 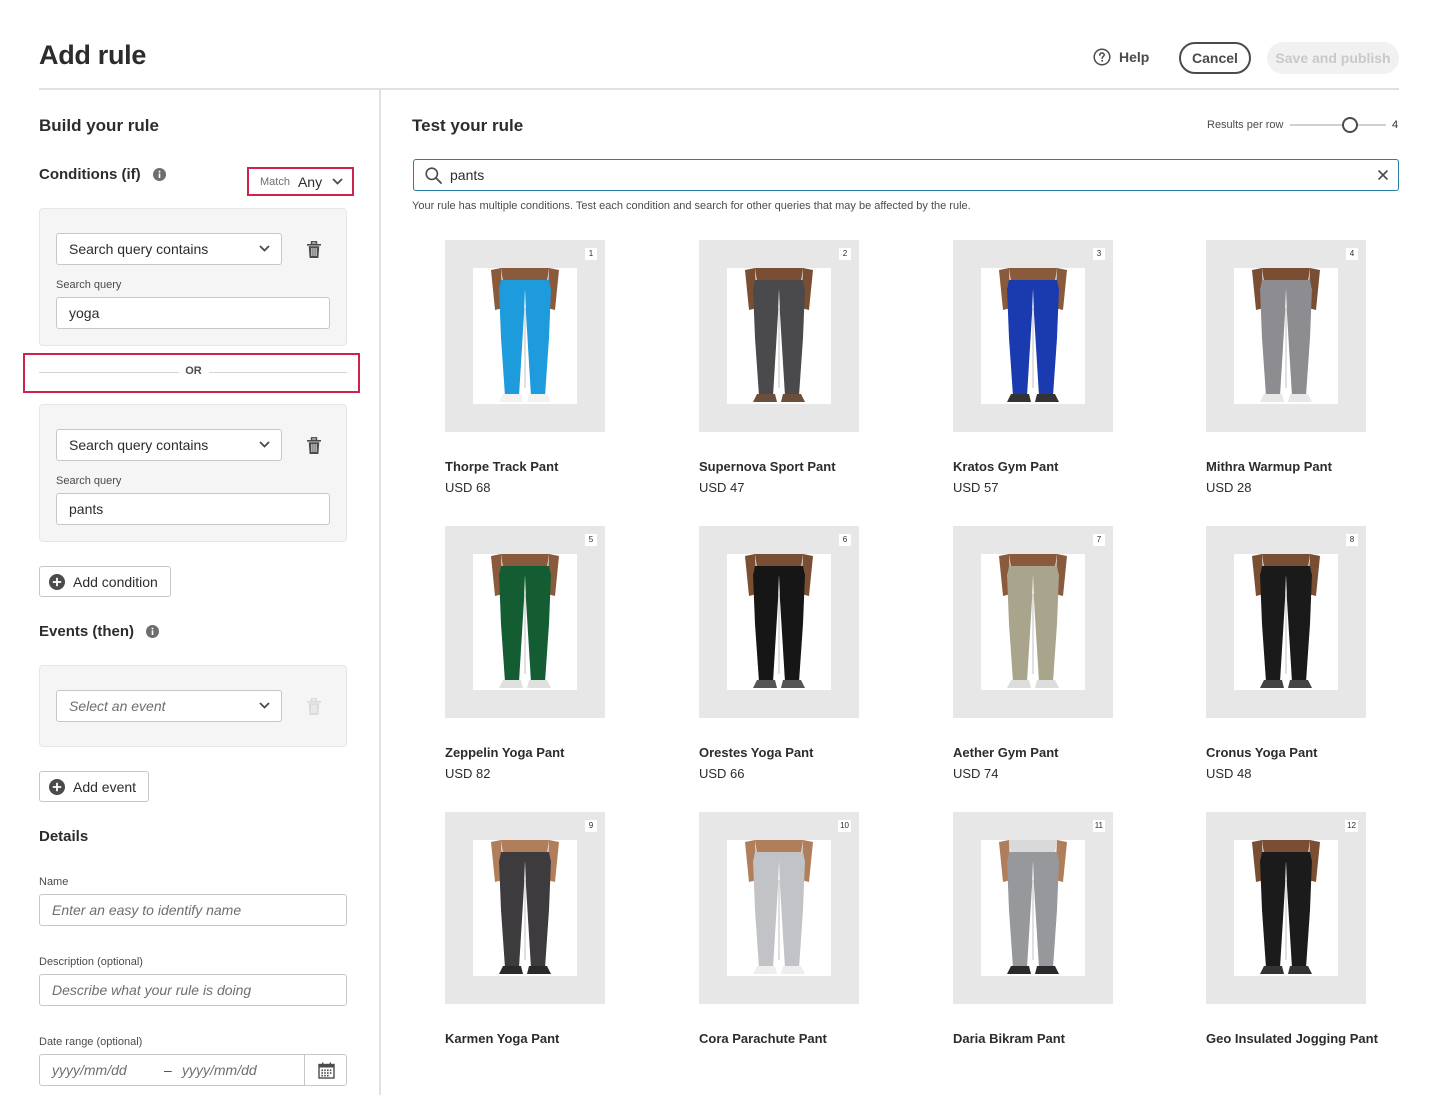 What do you see at coordinates (300, 181) in the screenshot?
I see `match-dropdown: Match Any` at bounding box center [300, 181].